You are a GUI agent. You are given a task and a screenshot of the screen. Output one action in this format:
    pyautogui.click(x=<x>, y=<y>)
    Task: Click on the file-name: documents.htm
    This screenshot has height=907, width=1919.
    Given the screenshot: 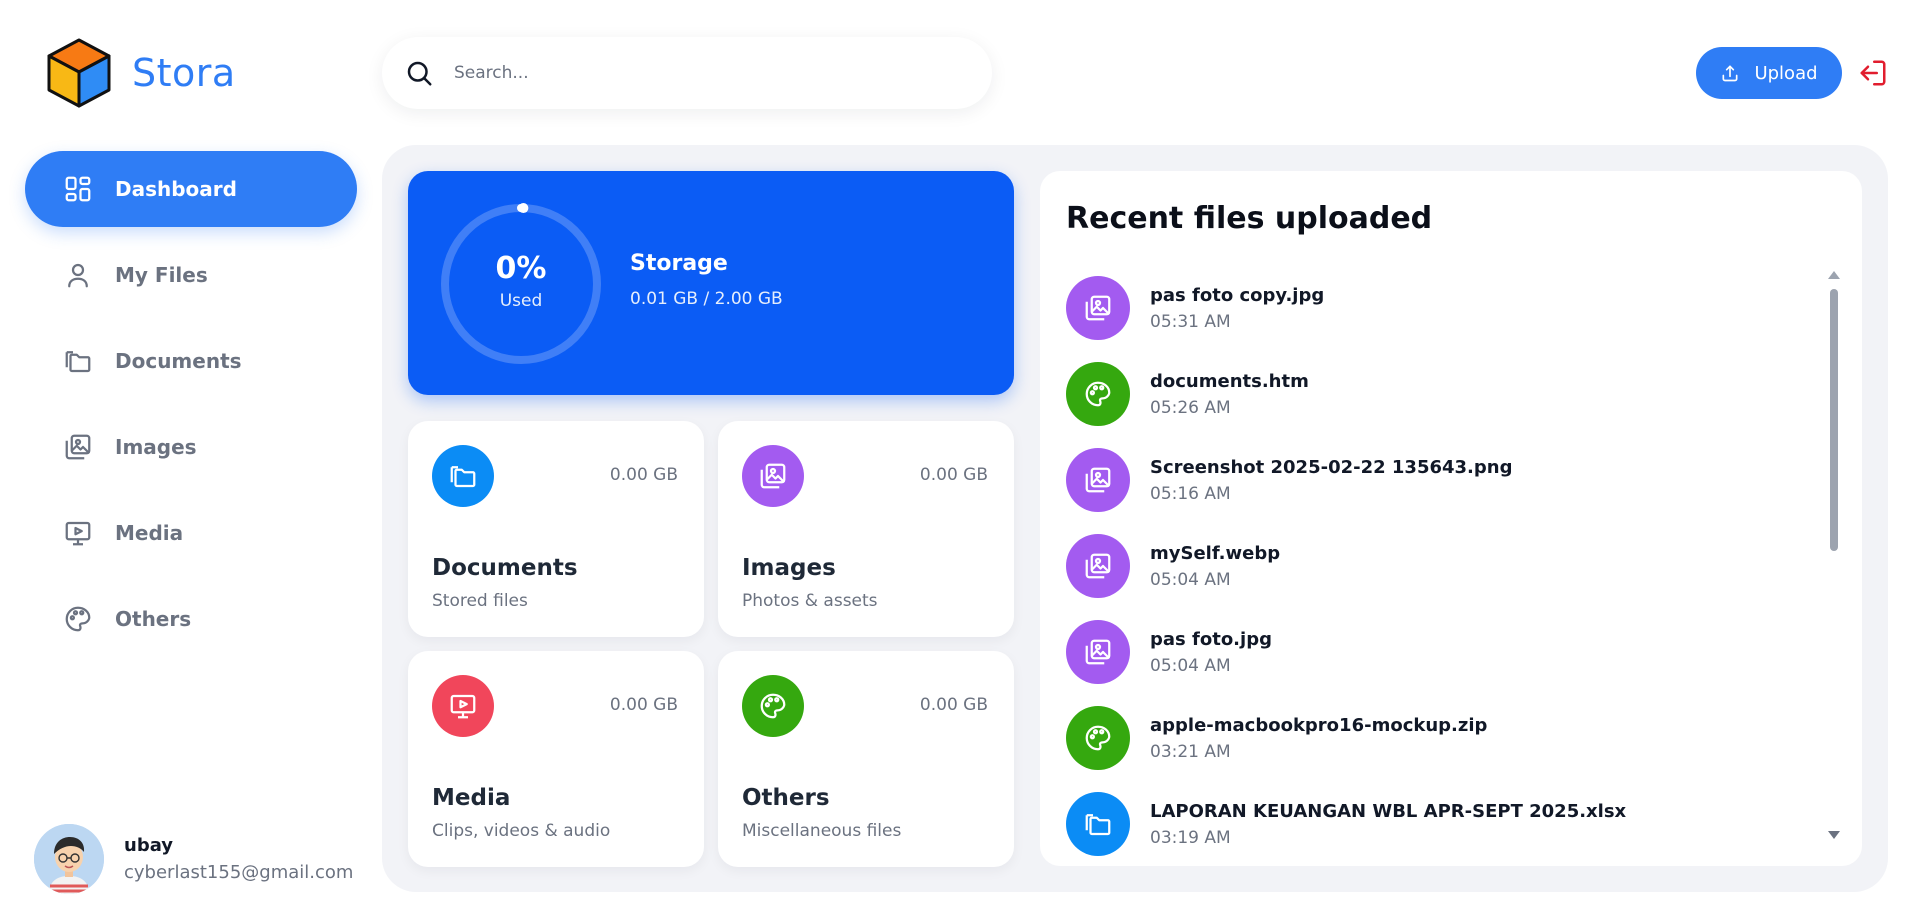 What is the action you would take?
    pyautogui.click(x=1229, y=381)
    